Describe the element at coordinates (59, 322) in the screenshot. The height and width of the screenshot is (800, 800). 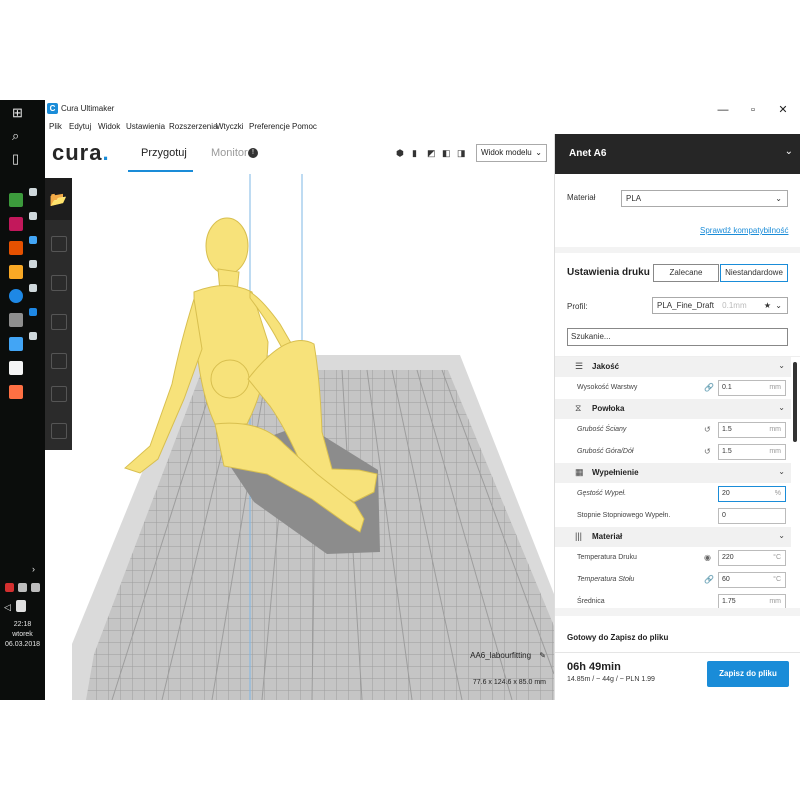
I see `rotate-tool-icon` at that location.